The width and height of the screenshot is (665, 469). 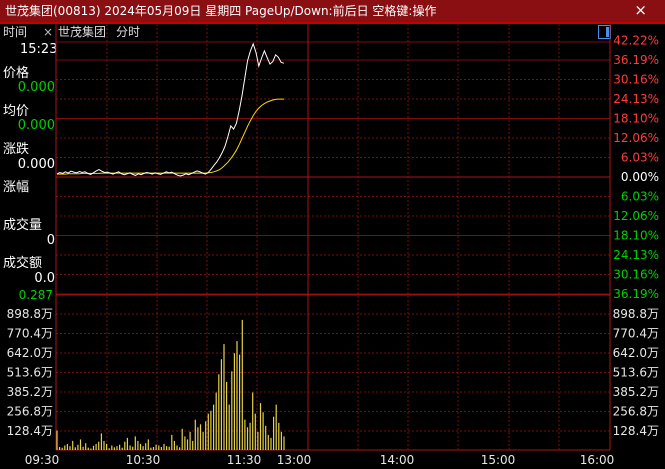 I want to click on price-axis-tick-down: 6.03%, so click(x=640, y=197).